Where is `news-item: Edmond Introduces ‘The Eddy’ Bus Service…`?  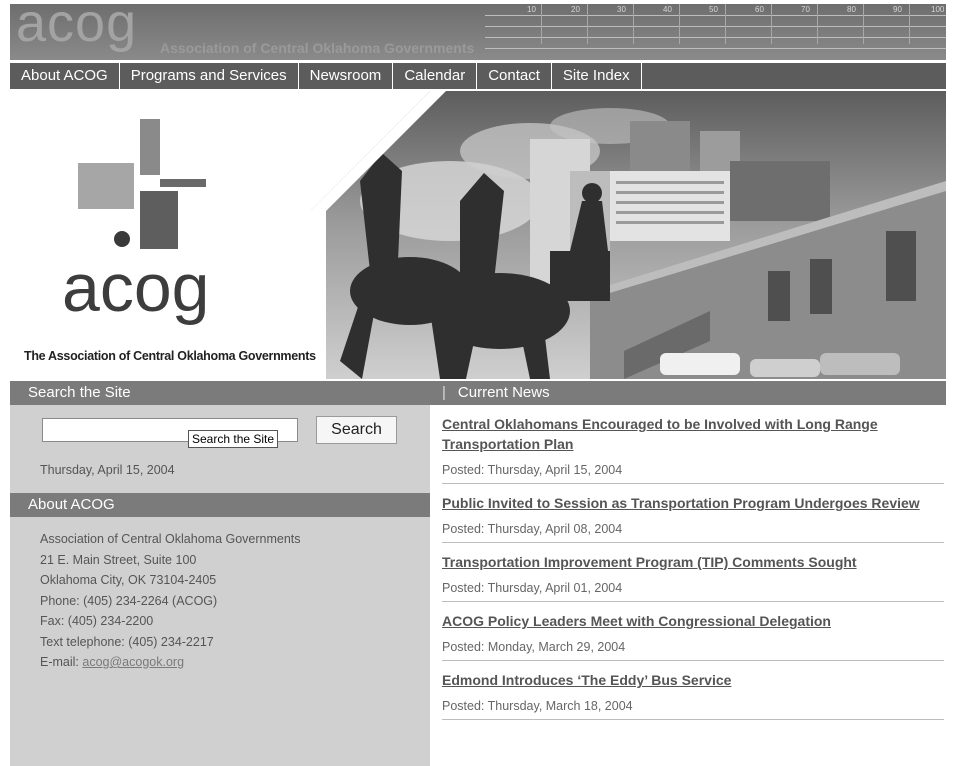 news-item: Edmond Introduces ‘The Eddy’ Bus Service… is located at coordinates (693, 690).